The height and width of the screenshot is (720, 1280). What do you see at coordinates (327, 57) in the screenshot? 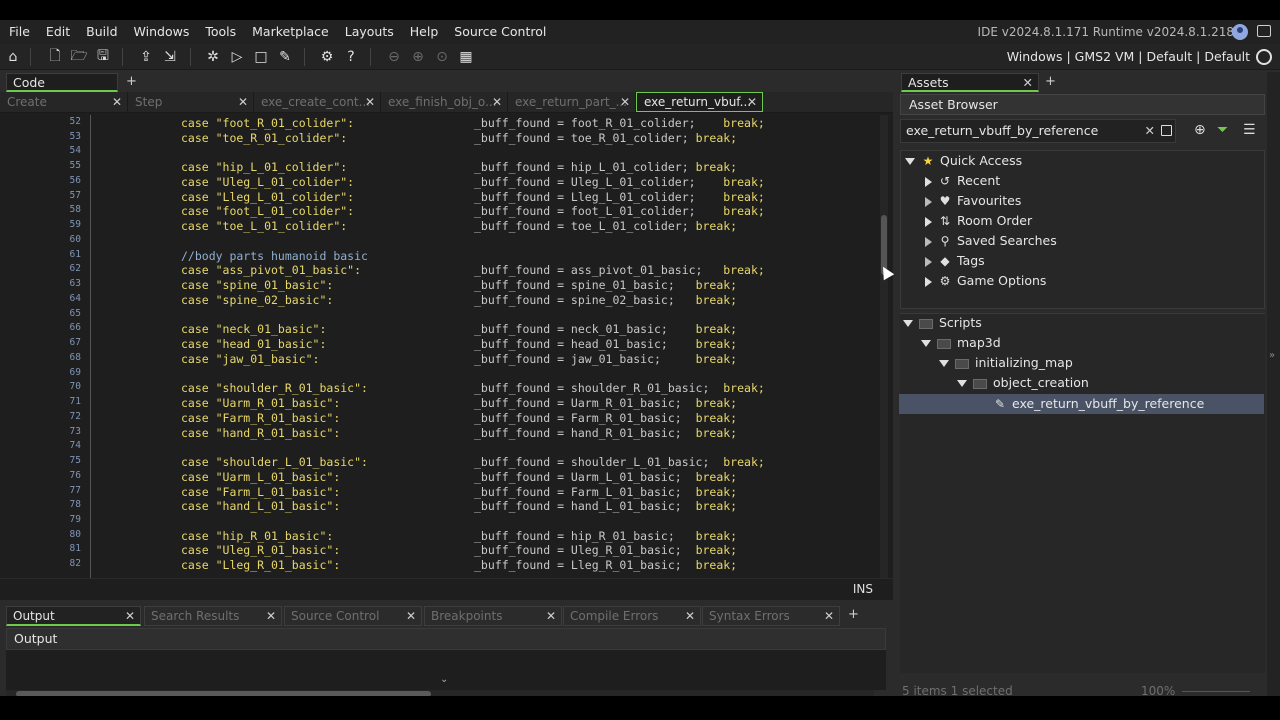
I see `settings-icon: ⚙` at bounding box center [327, 57].